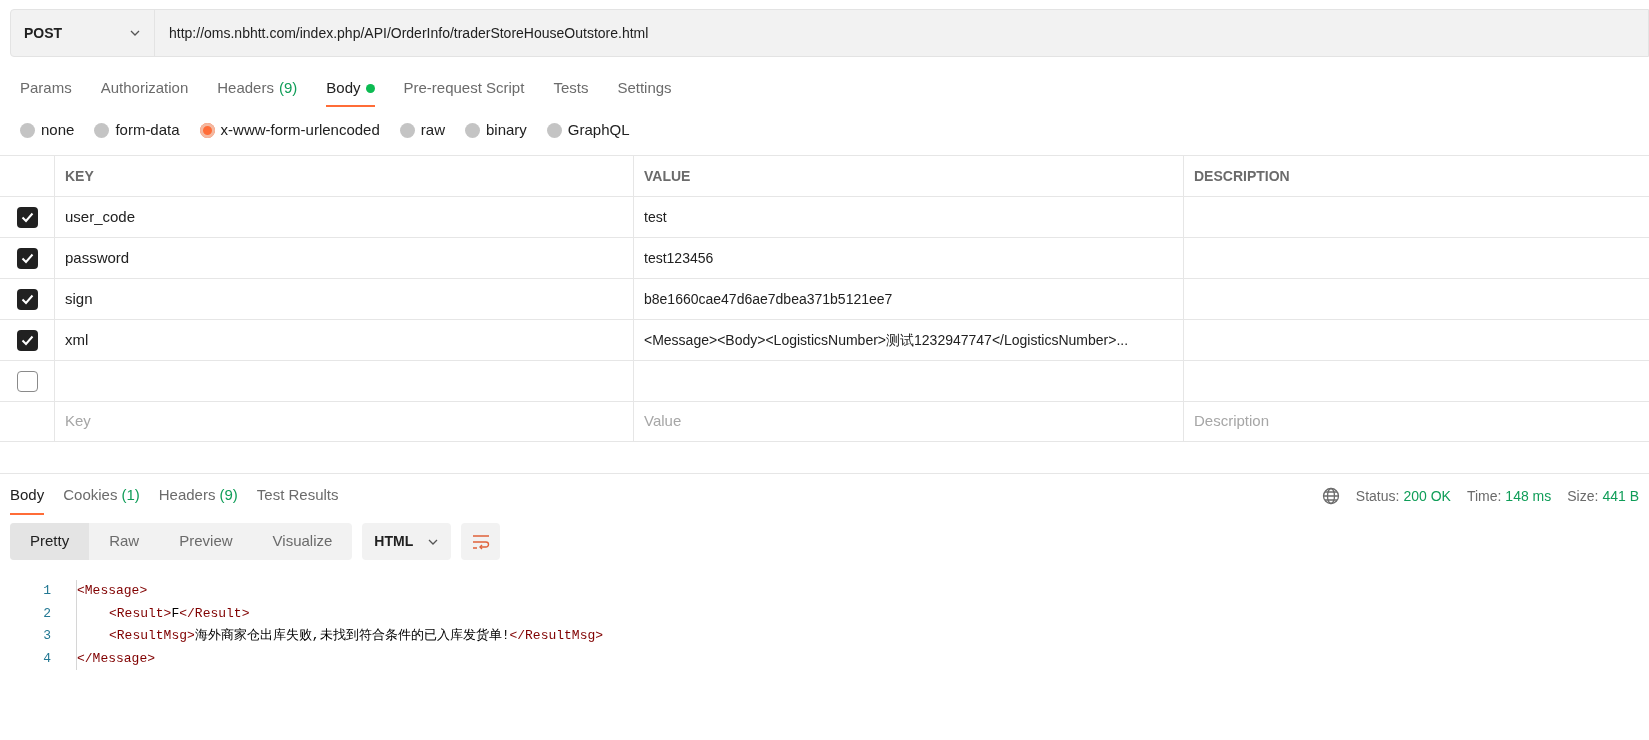 Image resolution: width=1649 pixels, height=740 pixels. I want to click on request-tab: Pre-request Script, so click(464, 89).